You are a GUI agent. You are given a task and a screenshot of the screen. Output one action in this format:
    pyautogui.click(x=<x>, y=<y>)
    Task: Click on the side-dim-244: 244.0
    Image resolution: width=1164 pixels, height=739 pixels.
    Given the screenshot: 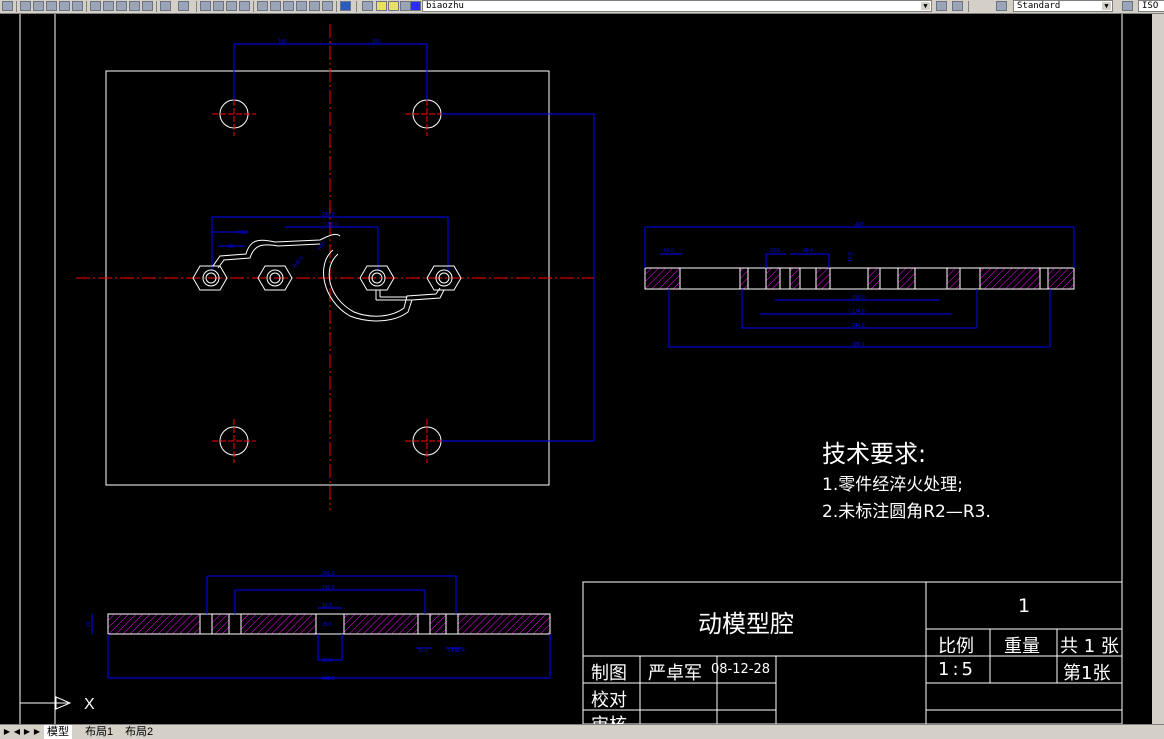 What is the action you would take?
    pyautogui.click(x=858, y=326)
    